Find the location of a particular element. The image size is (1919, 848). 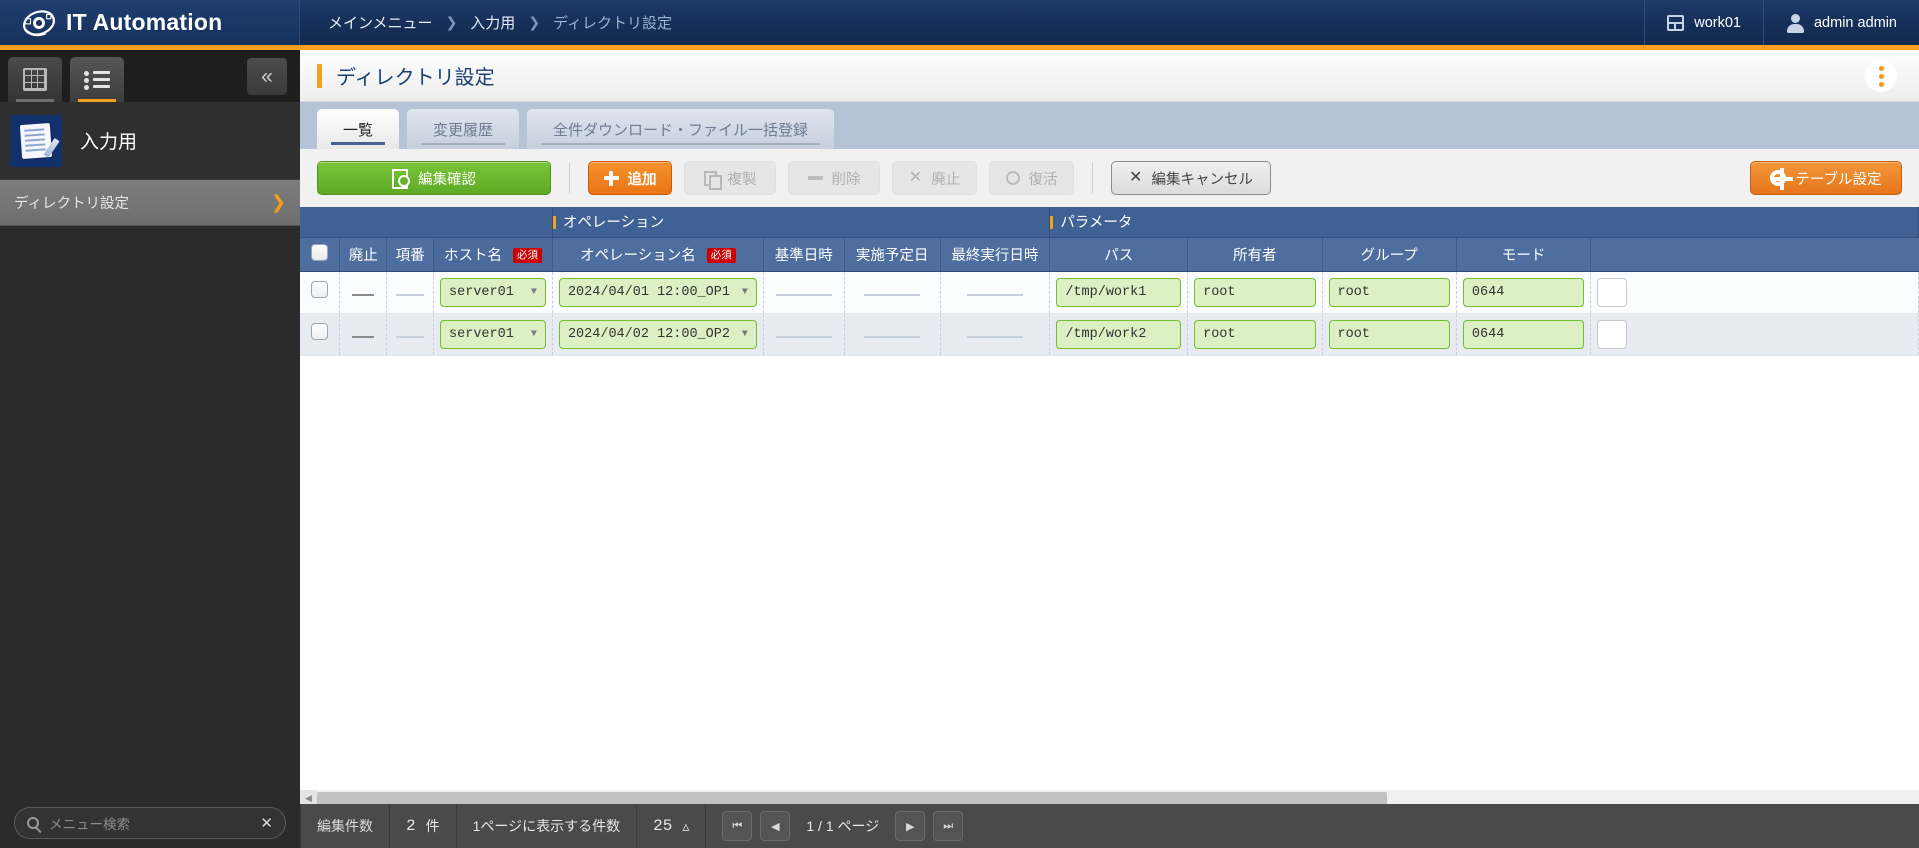

chevron-down-icon: ▼ is located at coordinates (533, 292).